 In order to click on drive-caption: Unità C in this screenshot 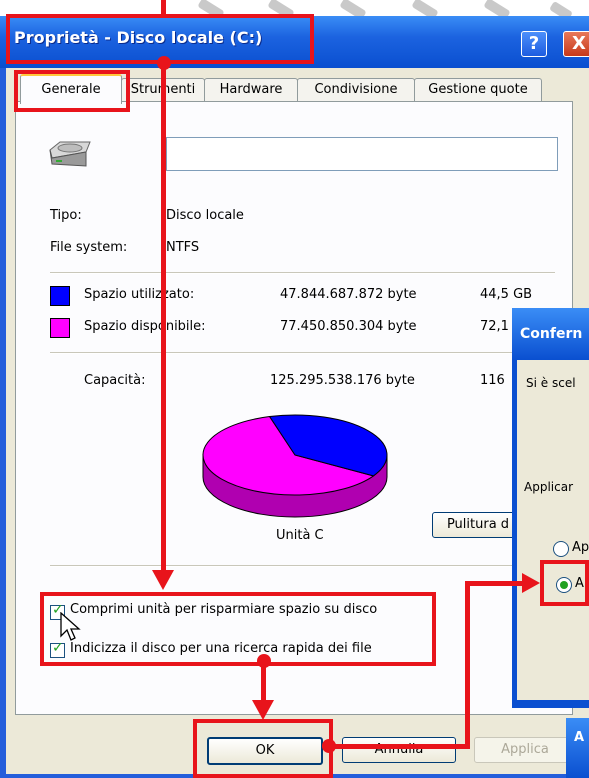, I will do `click(300, 535)`.